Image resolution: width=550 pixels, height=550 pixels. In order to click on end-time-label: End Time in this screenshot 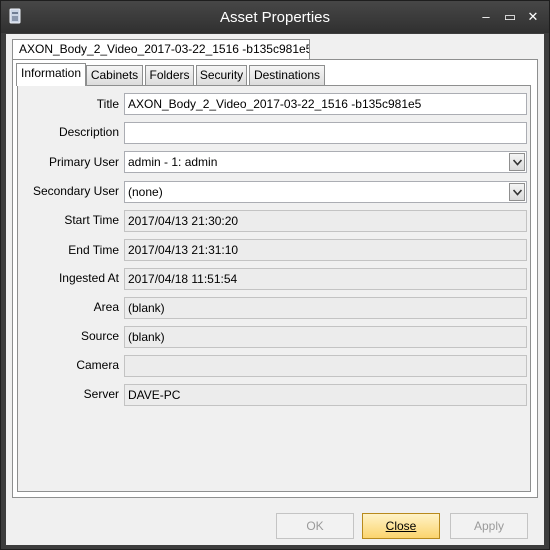, I will do `click(93, 250)`.